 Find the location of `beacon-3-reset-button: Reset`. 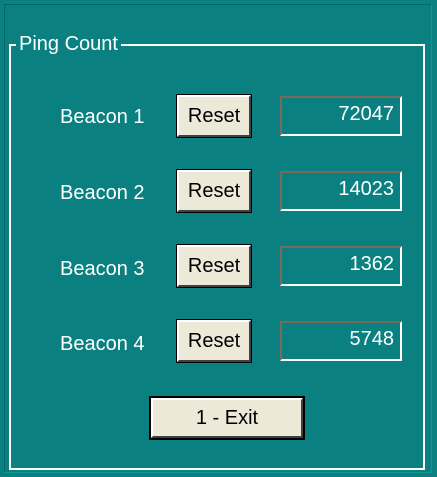

beacon-3-reset-button: Reset is located at coordinates (214, 266).